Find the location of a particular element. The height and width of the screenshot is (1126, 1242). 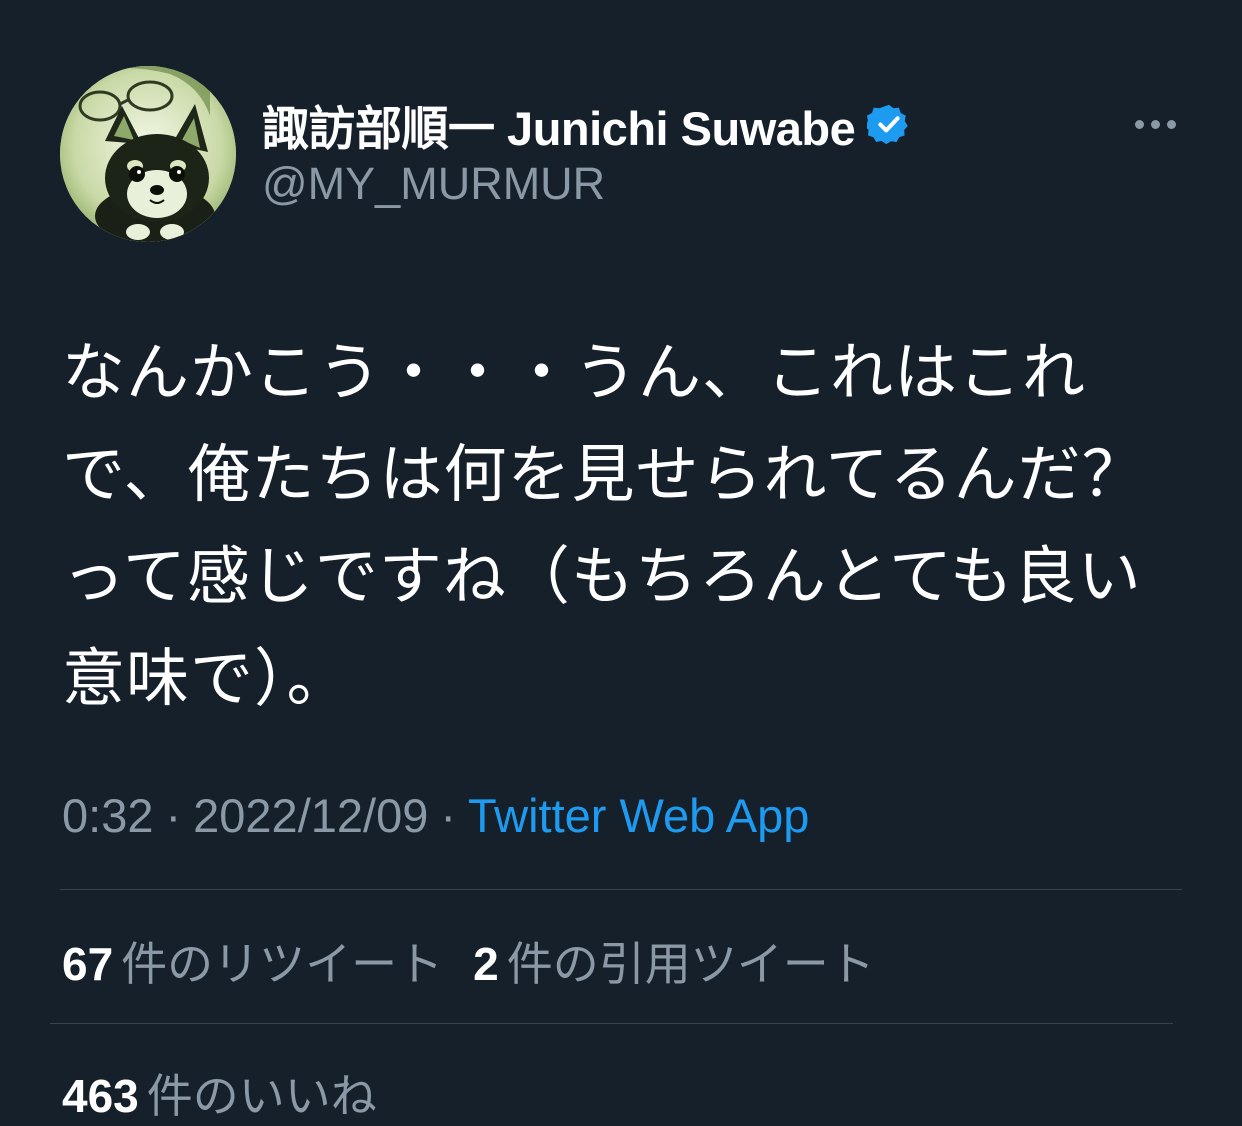

quotes-count: 2 is located at coordinates (486, 964).